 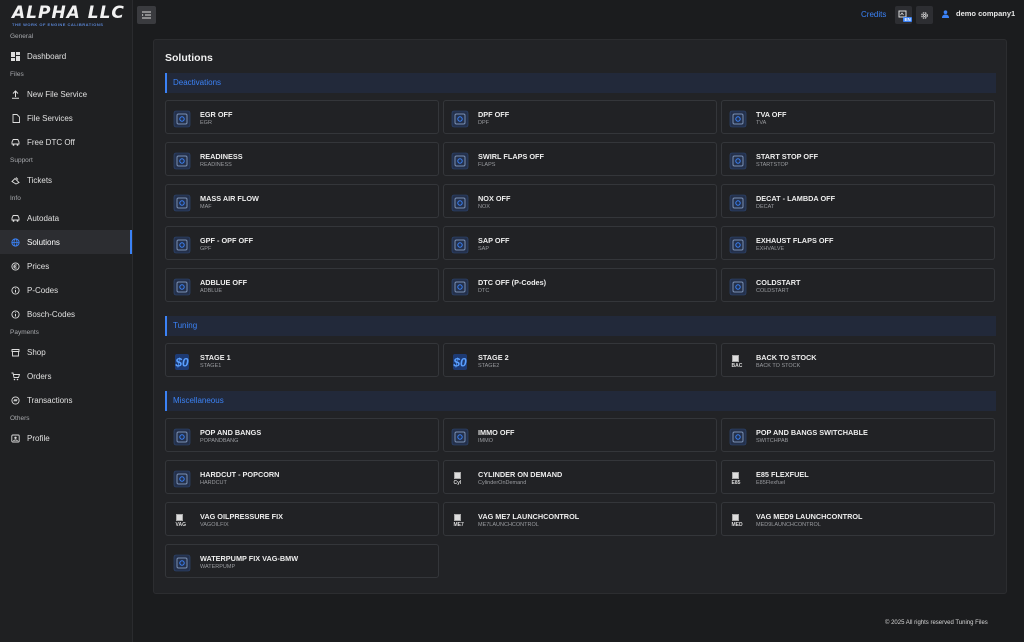 What do you see at coordinates (15, 290) in the screenshot?
I see `info-icon` at bounding box center [15, 290].